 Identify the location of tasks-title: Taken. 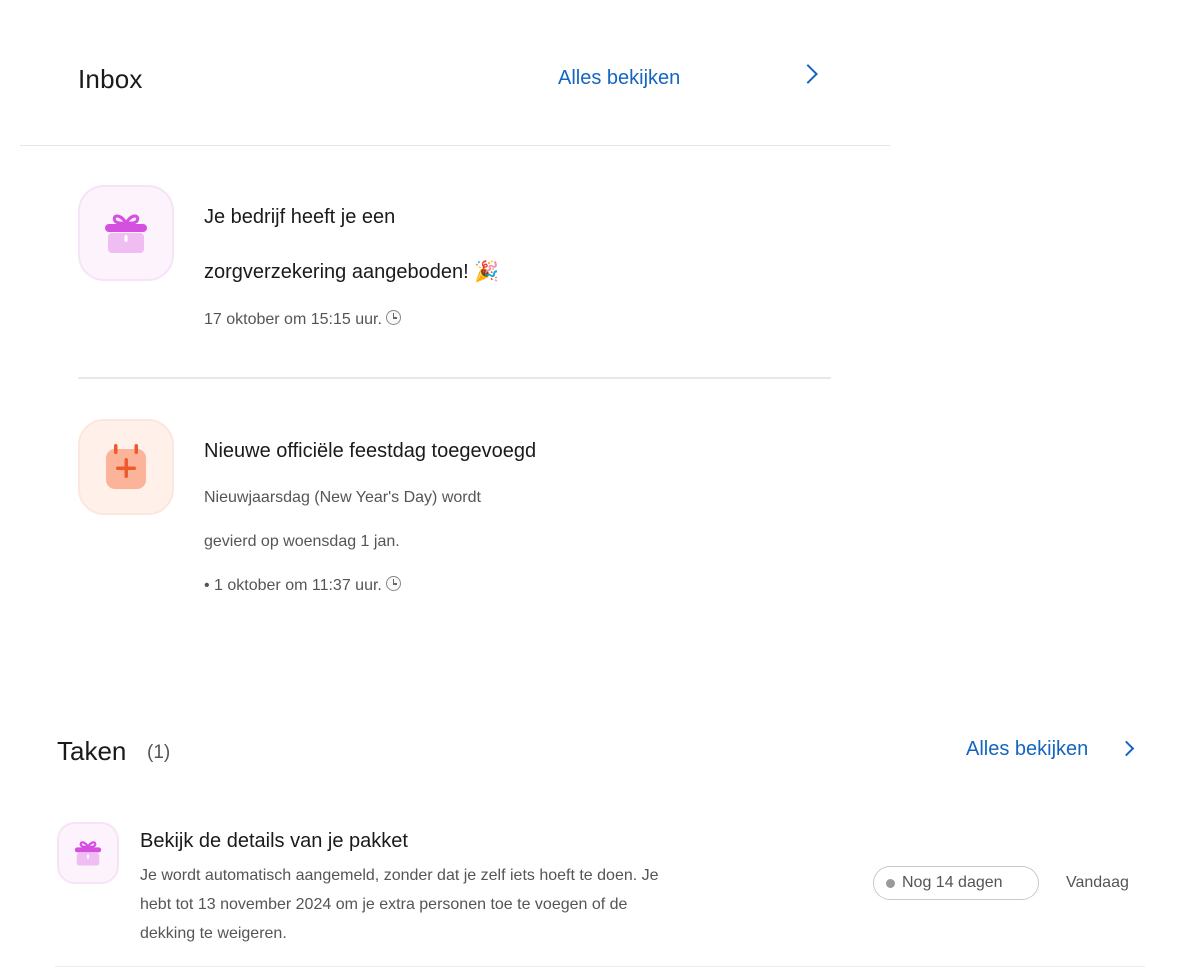
(92, 751).